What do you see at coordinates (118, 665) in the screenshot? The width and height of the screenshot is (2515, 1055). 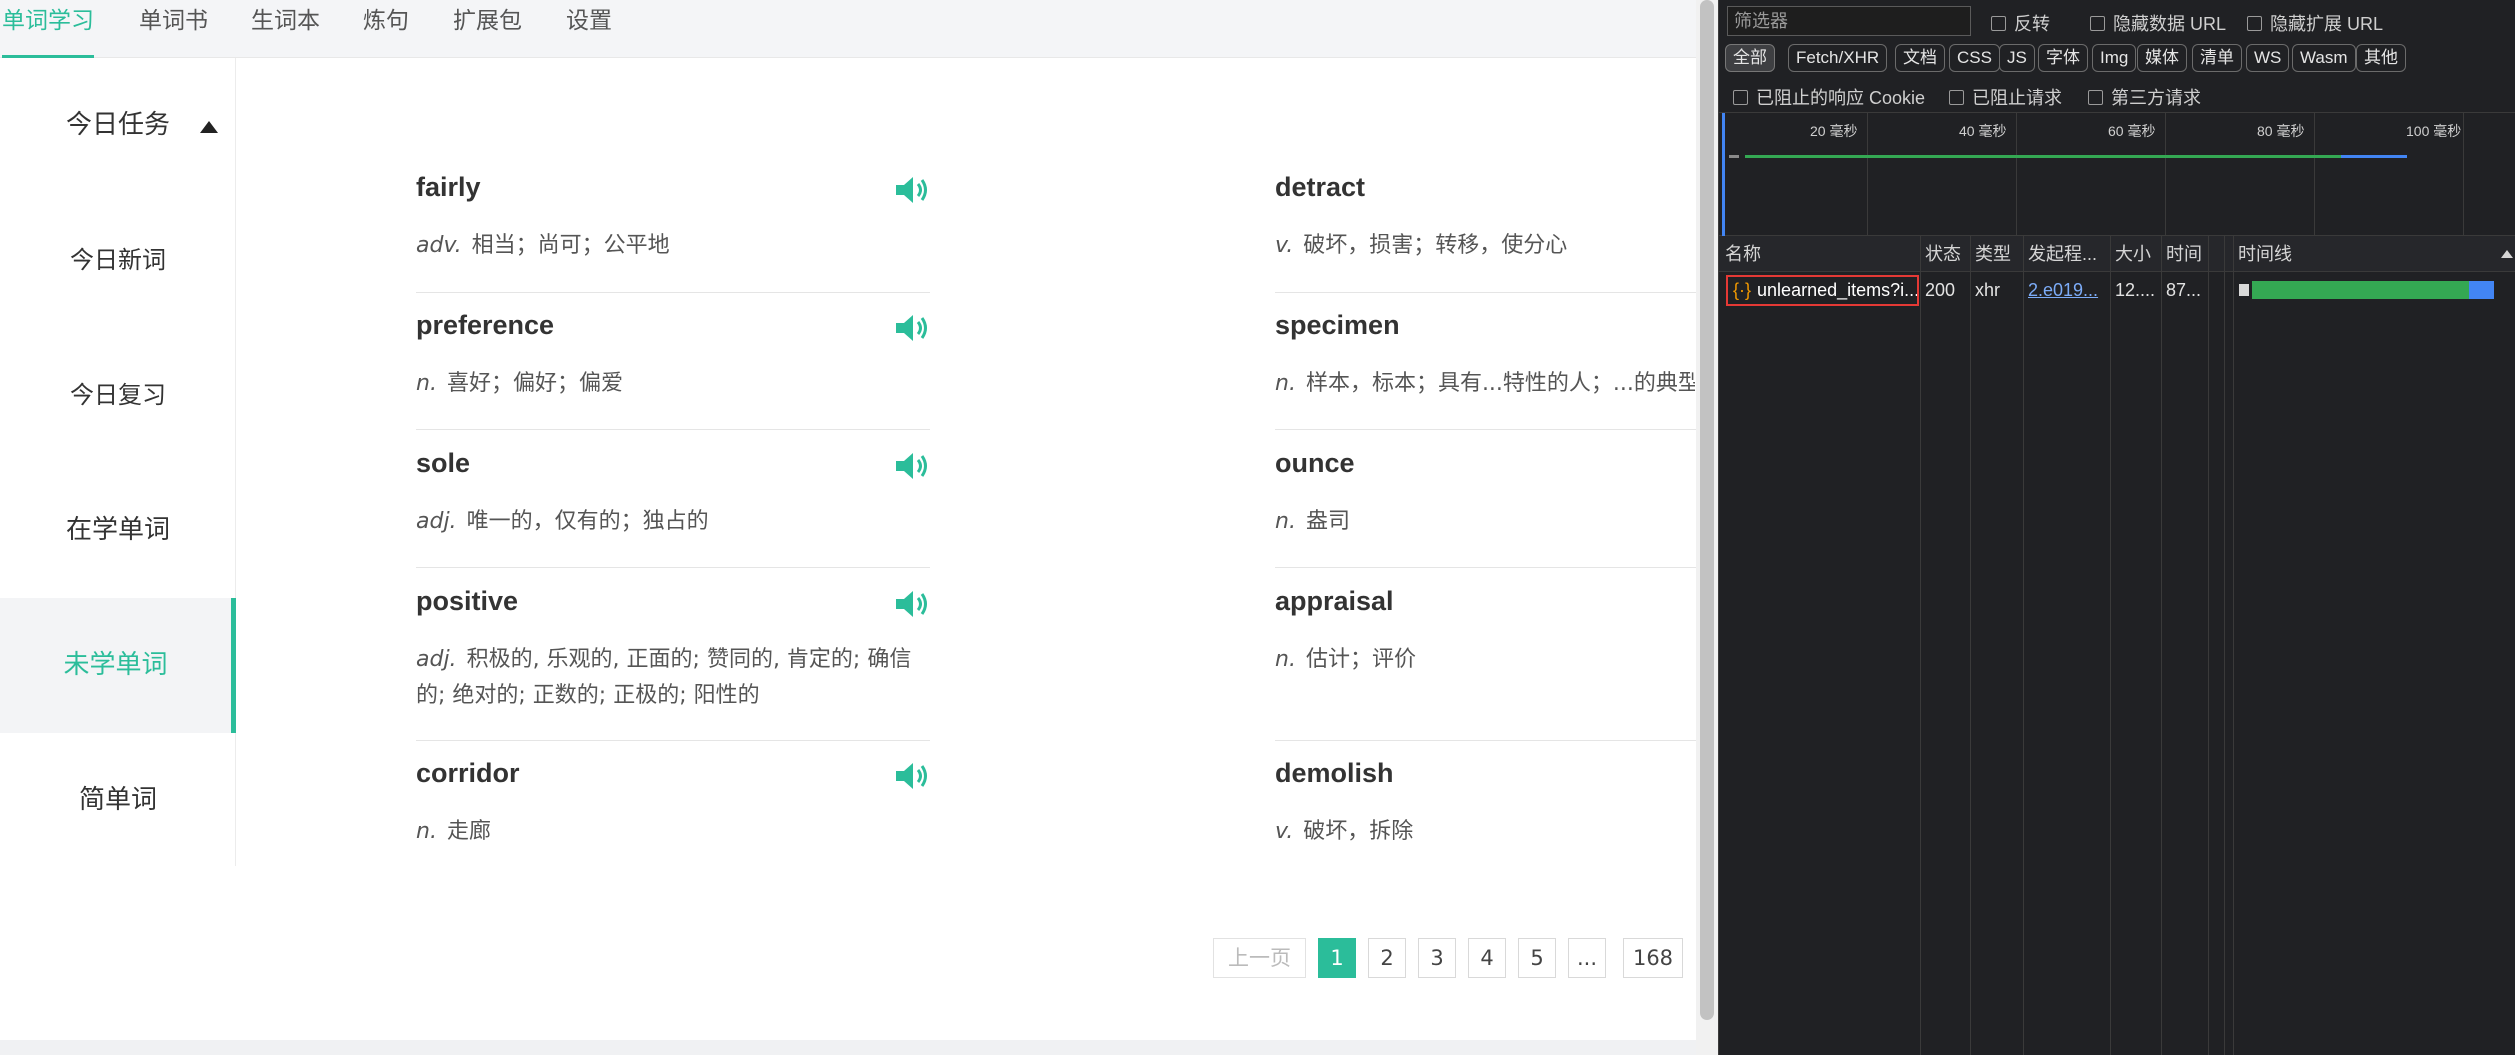 I see `sidebar-item-unlearned-words: 未学单词` at bounding box center [118, 665].